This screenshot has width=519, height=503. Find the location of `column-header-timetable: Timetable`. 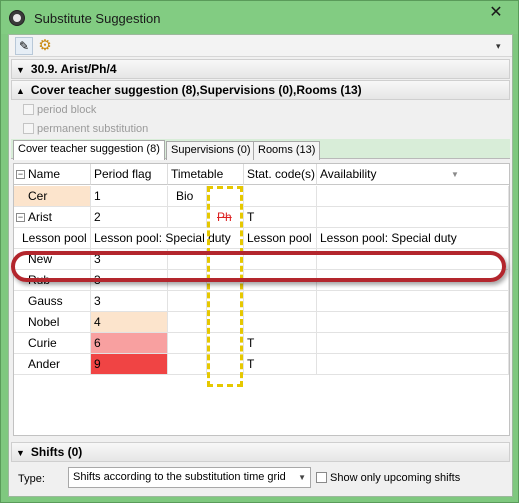

column-header-timetable: Timetable is located at coordinates (206, 174).